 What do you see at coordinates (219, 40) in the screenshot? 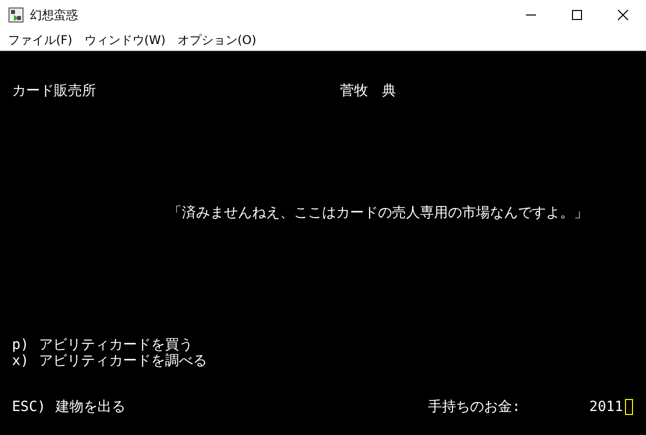
I see `menu-item: オプション(O)` at bounding box center [219, 40].